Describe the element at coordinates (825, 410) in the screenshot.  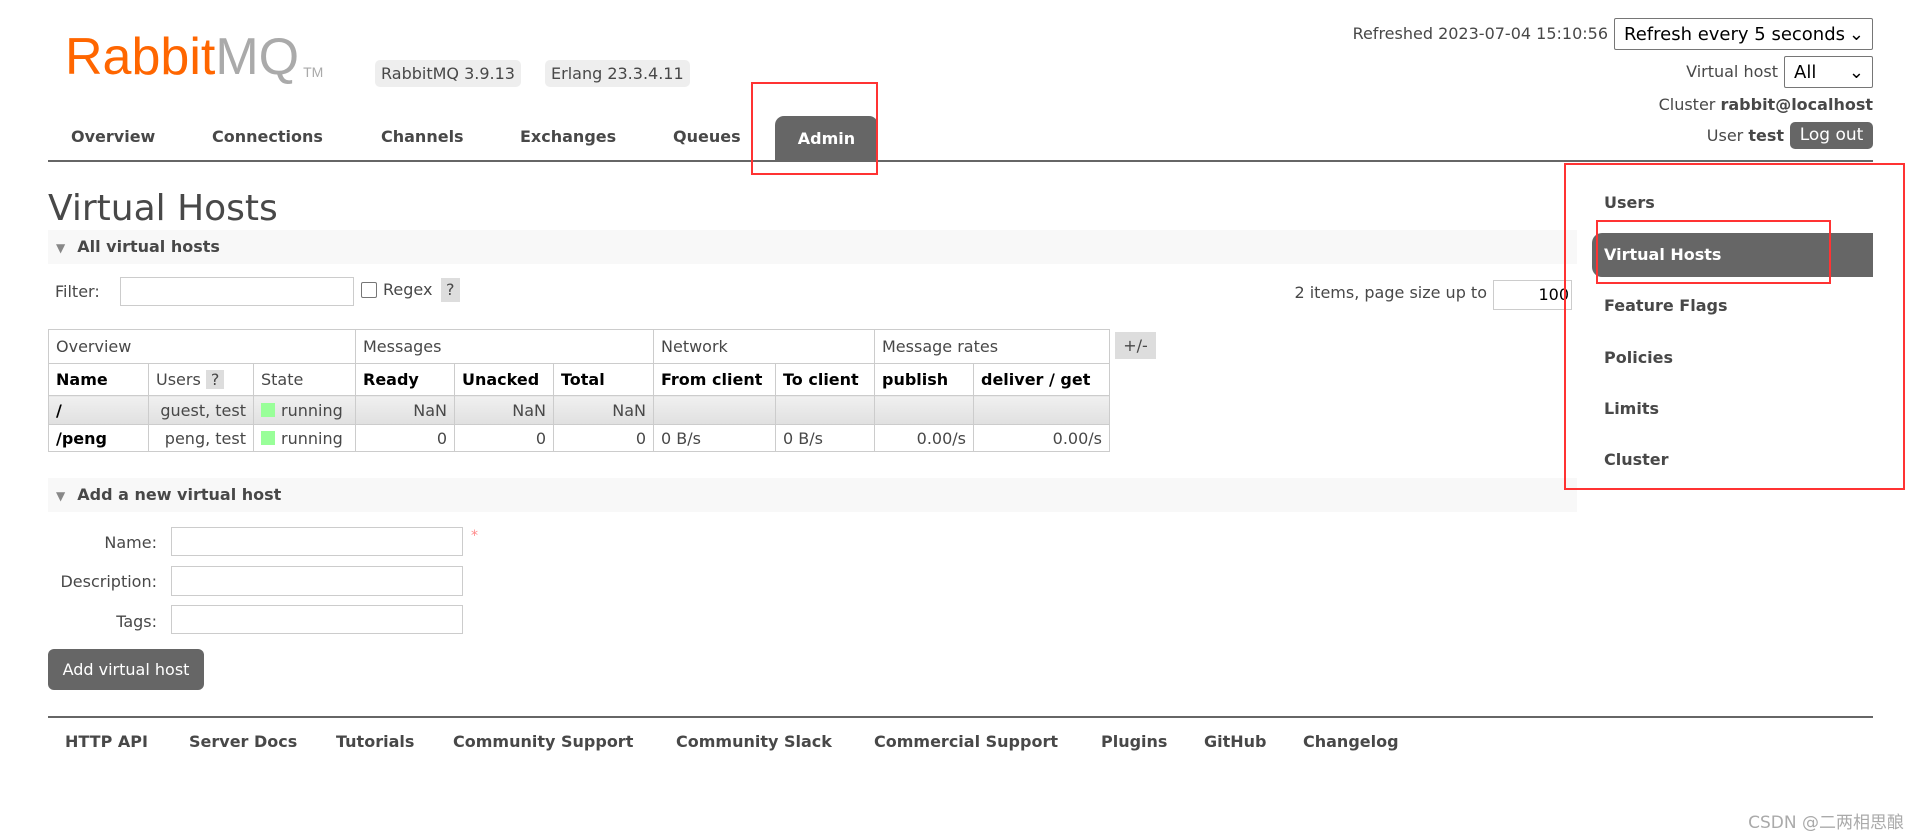
I see `cell-to-client` at that location.